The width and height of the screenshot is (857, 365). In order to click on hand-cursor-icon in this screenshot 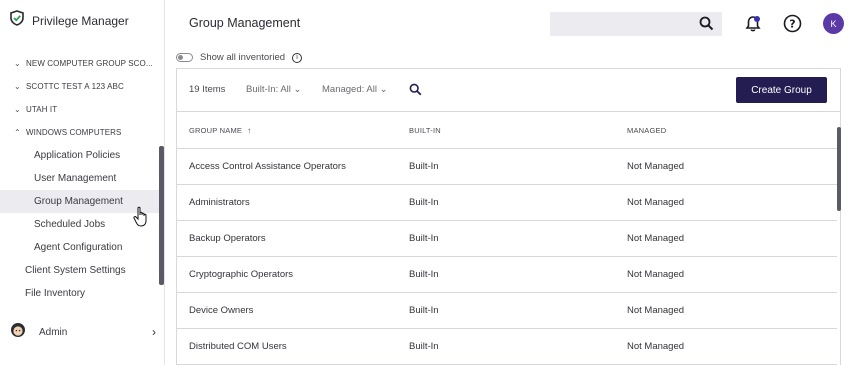, I will do `click(141, 219)`.